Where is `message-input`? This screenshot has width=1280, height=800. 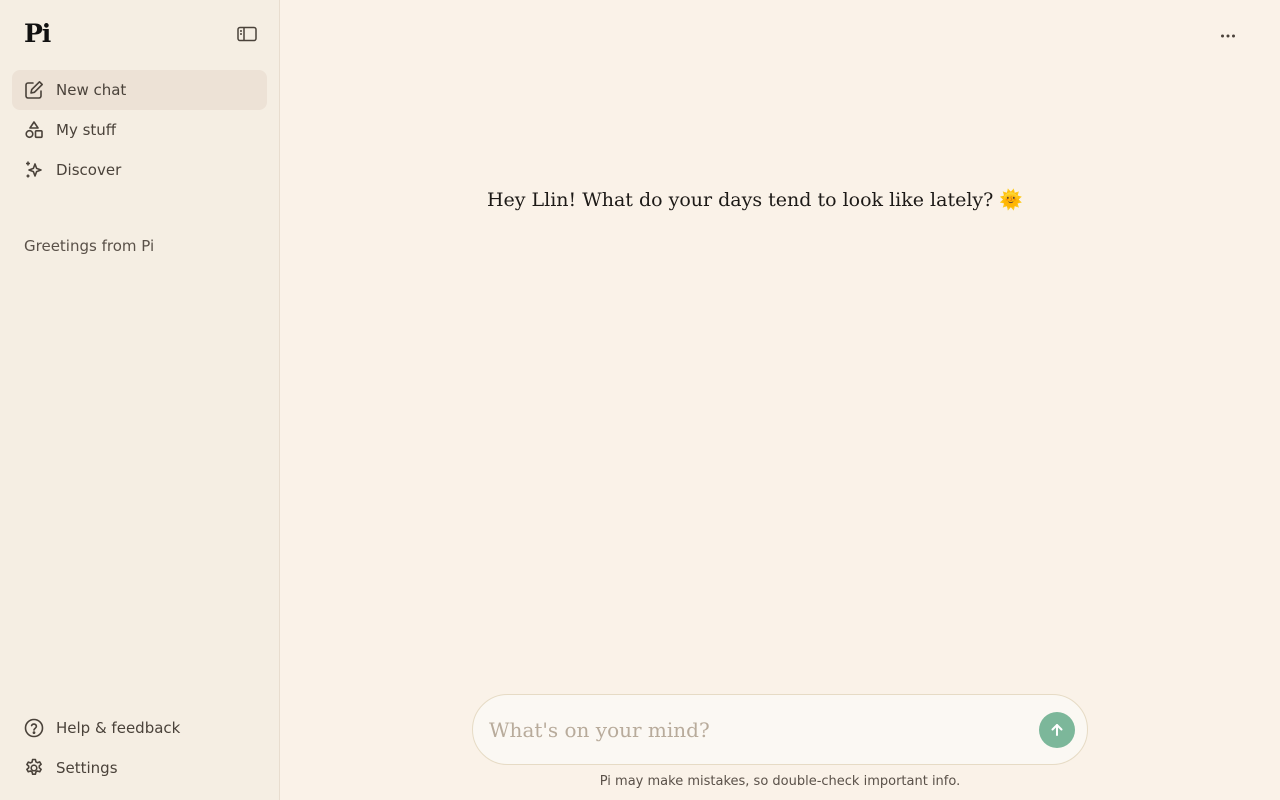
message-input is located at coordinates (754, 730).